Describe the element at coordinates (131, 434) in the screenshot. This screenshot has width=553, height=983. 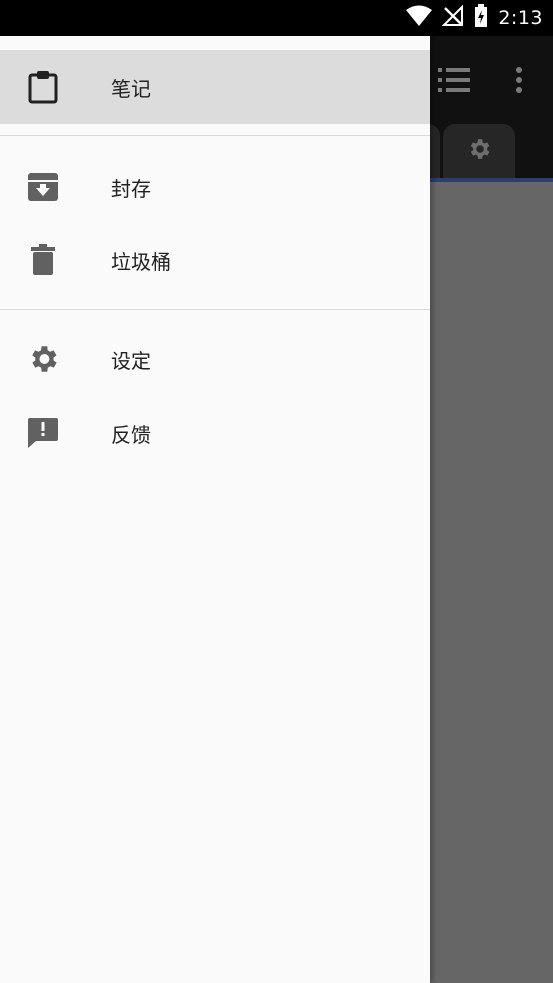
I see `drawer-item-label: 反馈` at that location.